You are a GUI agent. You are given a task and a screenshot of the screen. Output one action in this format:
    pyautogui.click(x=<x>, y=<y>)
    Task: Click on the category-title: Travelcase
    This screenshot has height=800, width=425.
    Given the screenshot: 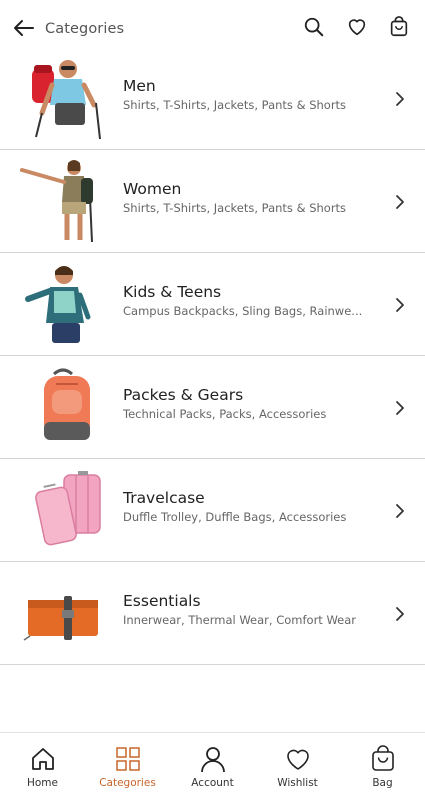 What is the action you would take?
    pyautogui.click(x=164, y=498)
    